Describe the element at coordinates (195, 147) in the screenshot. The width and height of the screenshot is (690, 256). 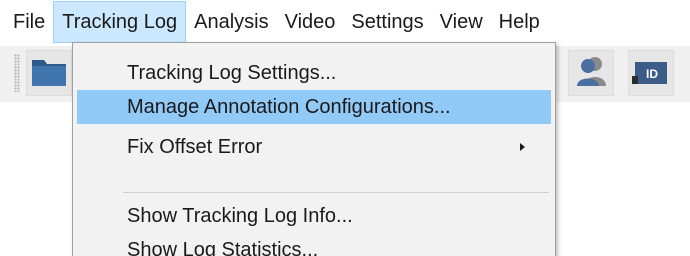
I see `fix-offset-error-label: Fix Offset Error` at that location.